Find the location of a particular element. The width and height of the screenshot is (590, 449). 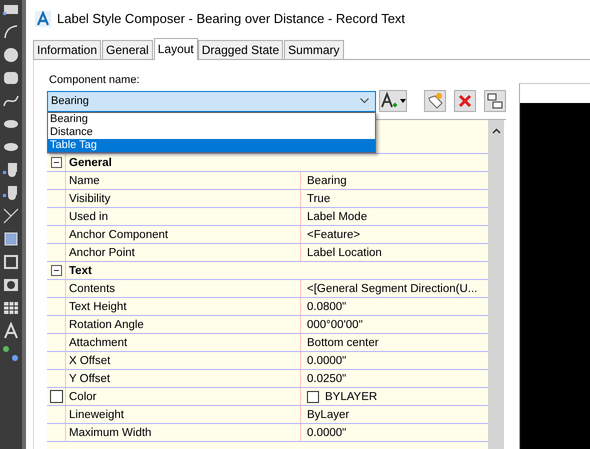

property-name: Anchor Point is located at coordinates (102, 252).